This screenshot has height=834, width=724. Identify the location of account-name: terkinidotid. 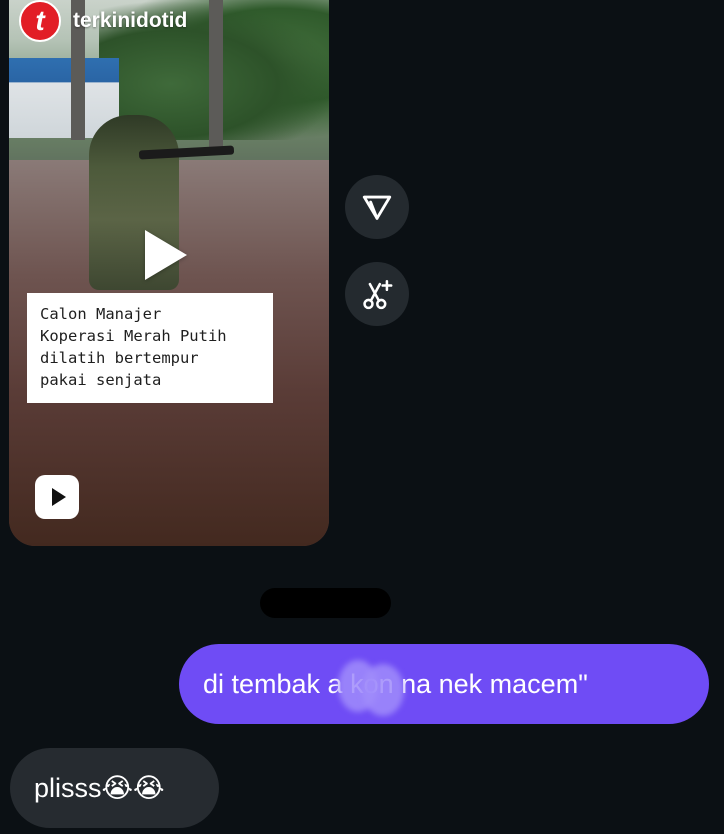
(130, 21).